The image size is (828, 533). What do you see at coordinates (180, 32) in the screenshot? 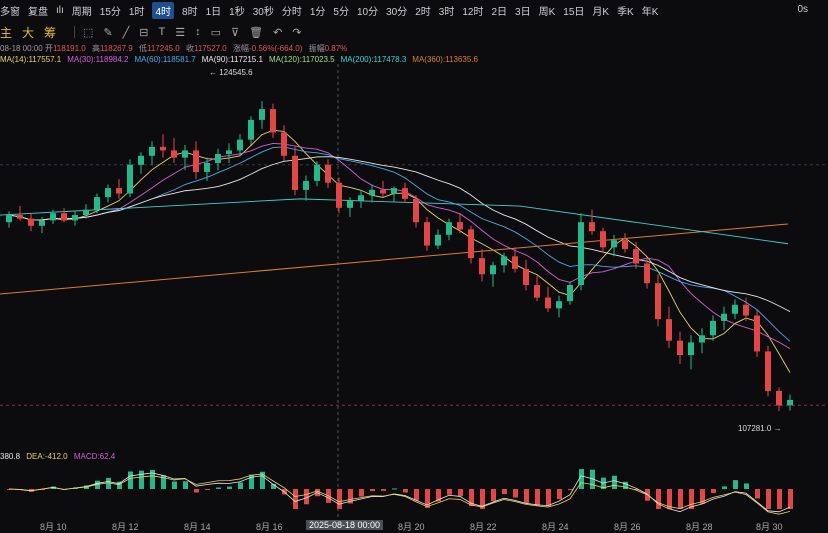
I see `fib-icon: ☰` at bounding box center [180, 32].